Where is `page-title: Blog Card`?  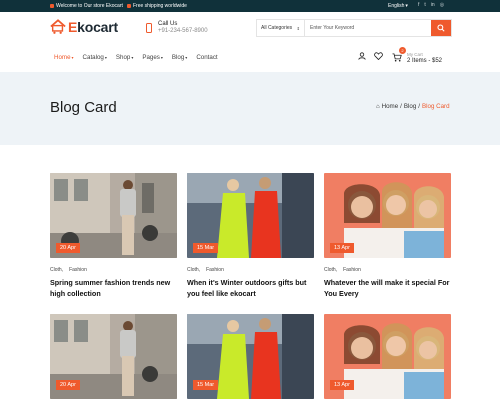 page-title: Blog Card is located at coordinates (83, 107).